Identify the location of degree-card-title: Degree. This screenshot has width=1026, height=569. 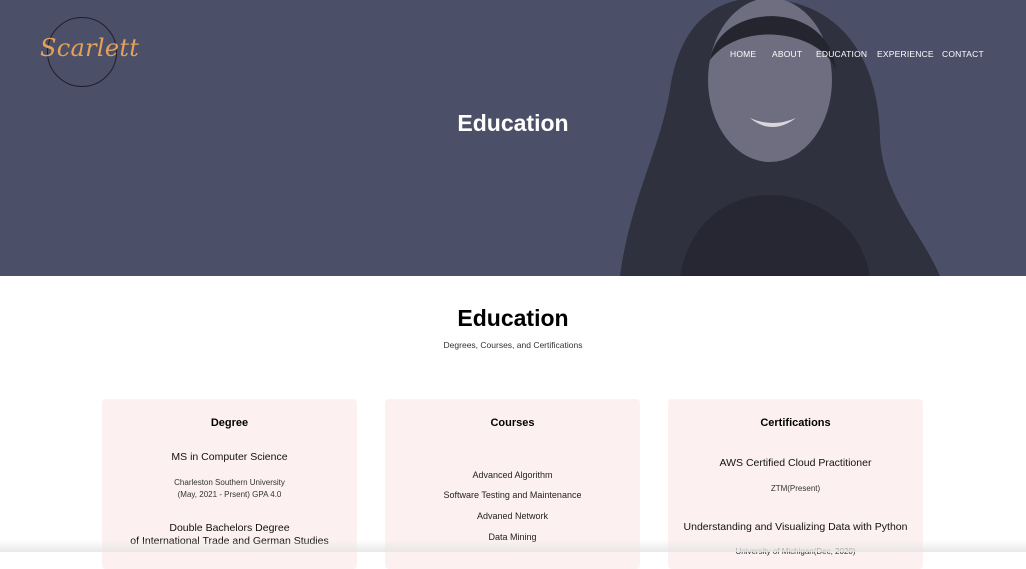
(229, 423).